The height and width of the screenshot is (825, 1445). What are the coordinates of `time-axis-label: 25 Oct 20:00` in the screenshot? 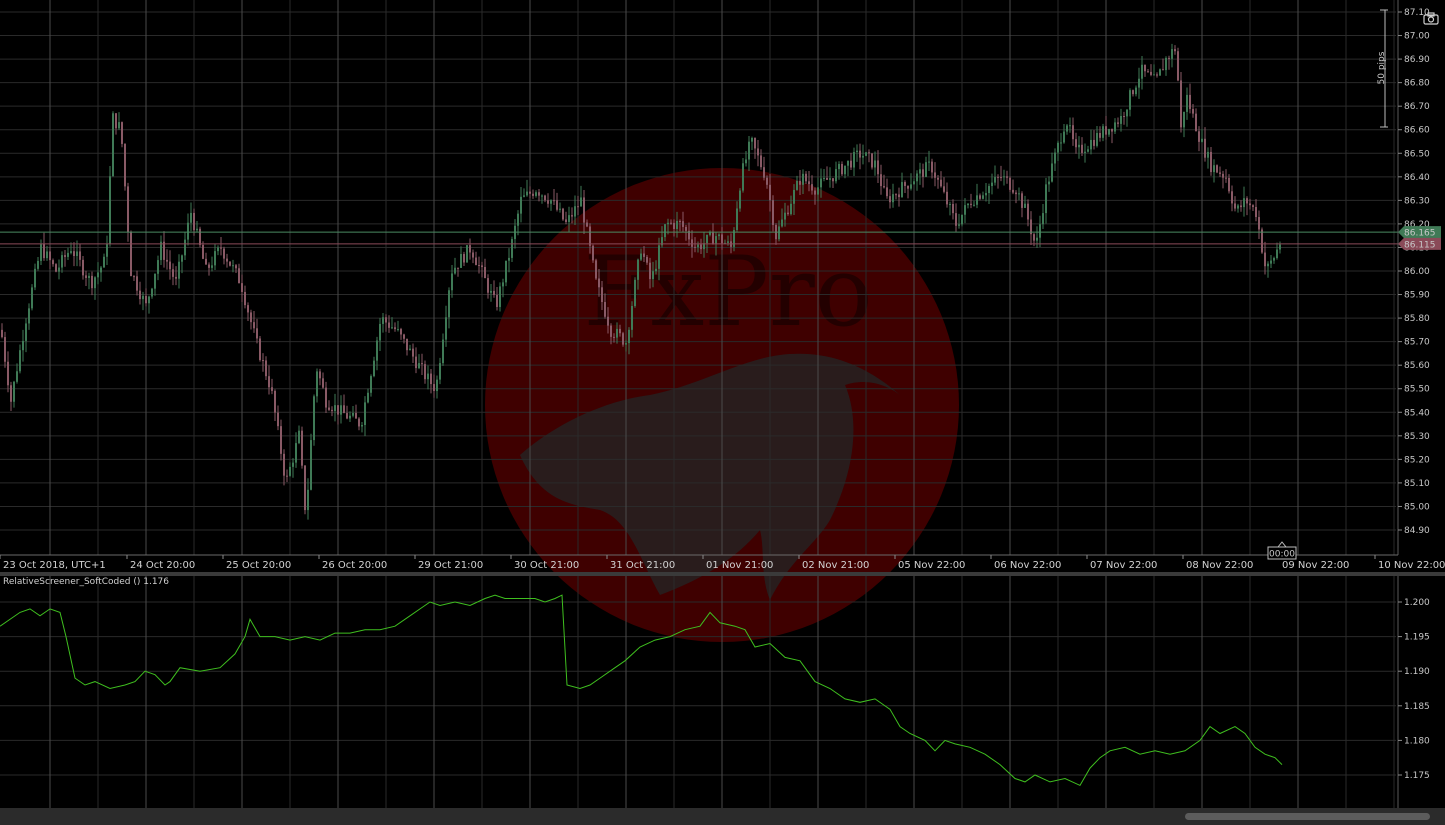 It's located at (258, 565).